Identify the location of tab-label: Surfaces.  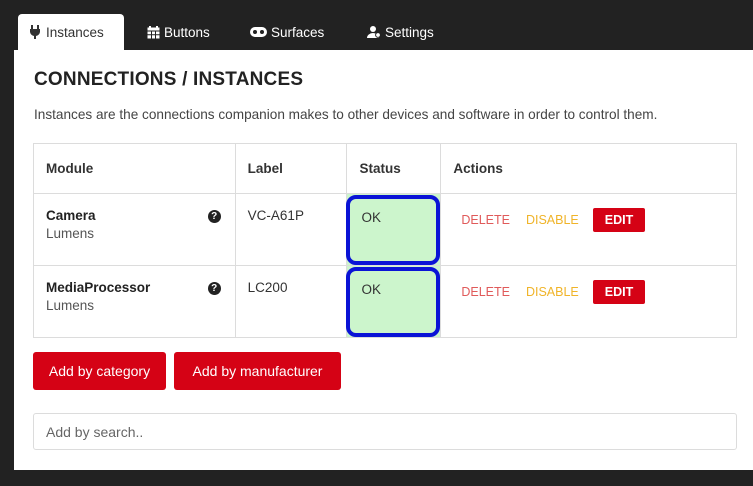
(298, 32).